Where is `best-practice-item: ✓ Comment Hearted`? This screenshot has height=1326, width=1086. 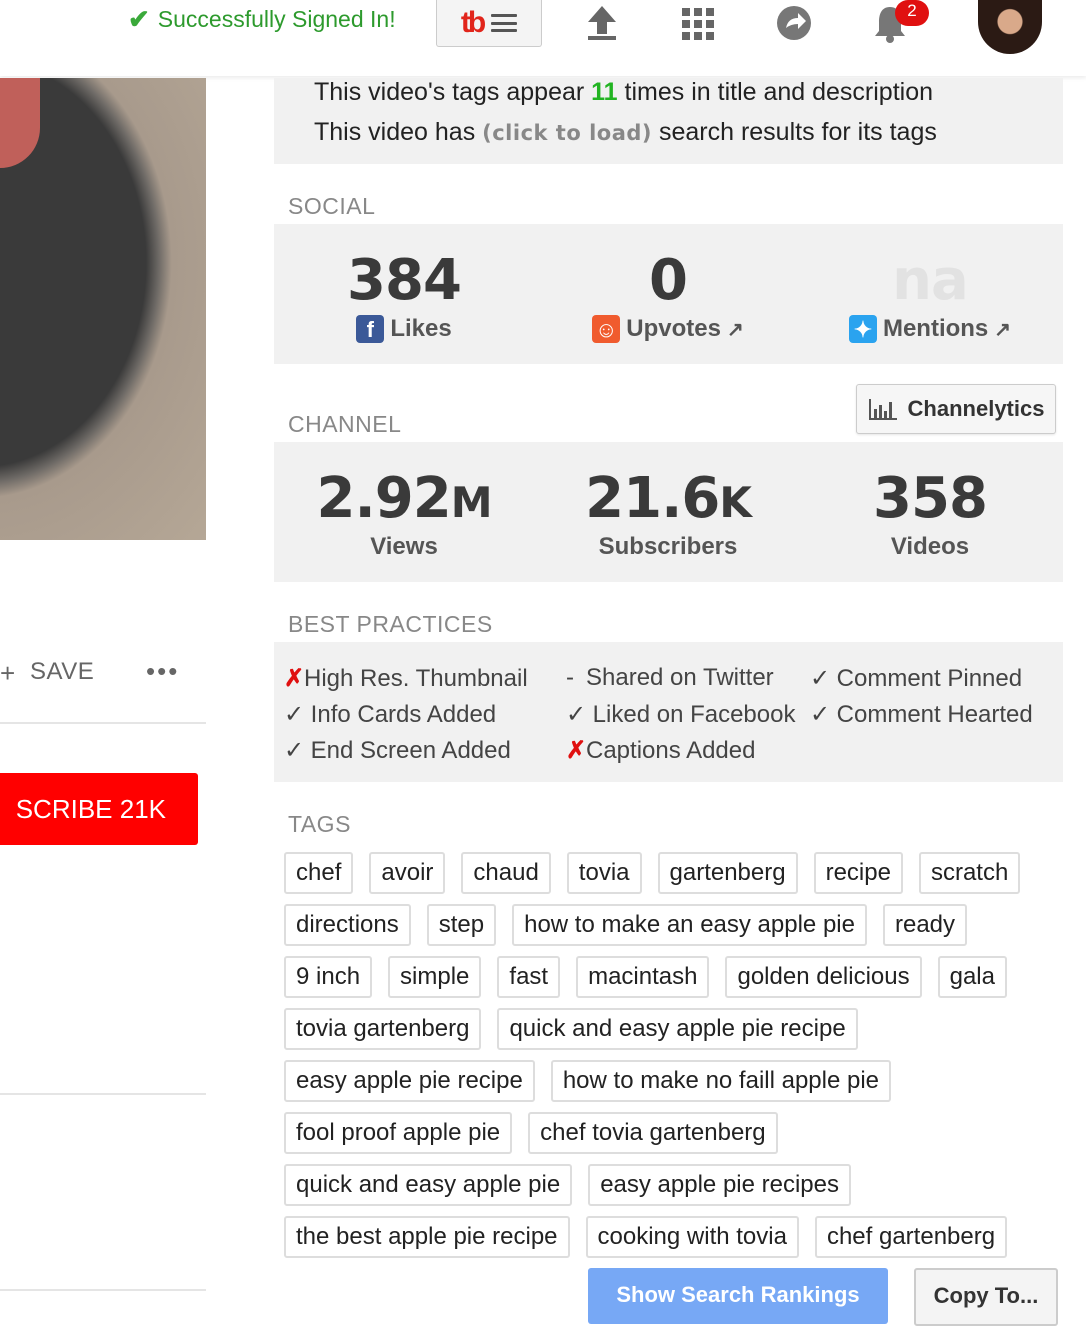 best-practice-item: ✓ Comment Hearted is located at coordinates (921, 714).